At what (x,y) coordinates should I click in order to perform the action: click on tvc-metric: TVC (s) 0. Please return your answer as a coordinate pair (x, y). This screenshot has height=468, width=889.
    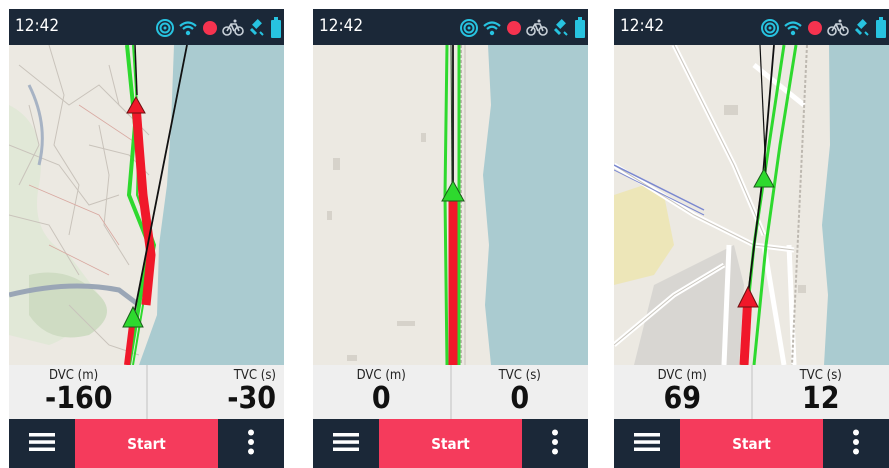
    Looking at the image, I should click on (520, 392).